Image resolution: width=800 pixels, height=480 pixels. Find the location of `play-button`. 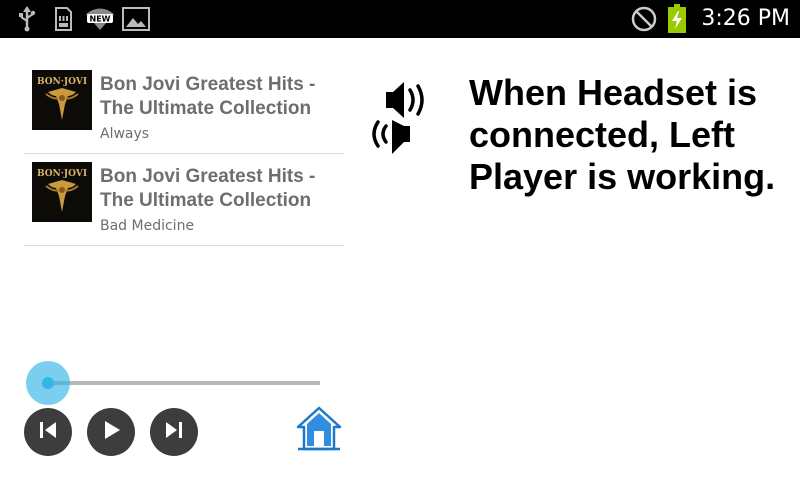

play-button is located at coordinates (111, 432).